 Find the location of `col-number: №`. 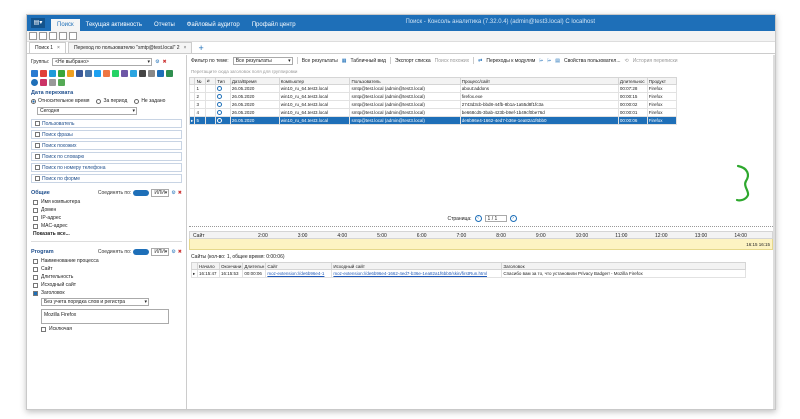

col-number: № is located at coordinates (200, 81).